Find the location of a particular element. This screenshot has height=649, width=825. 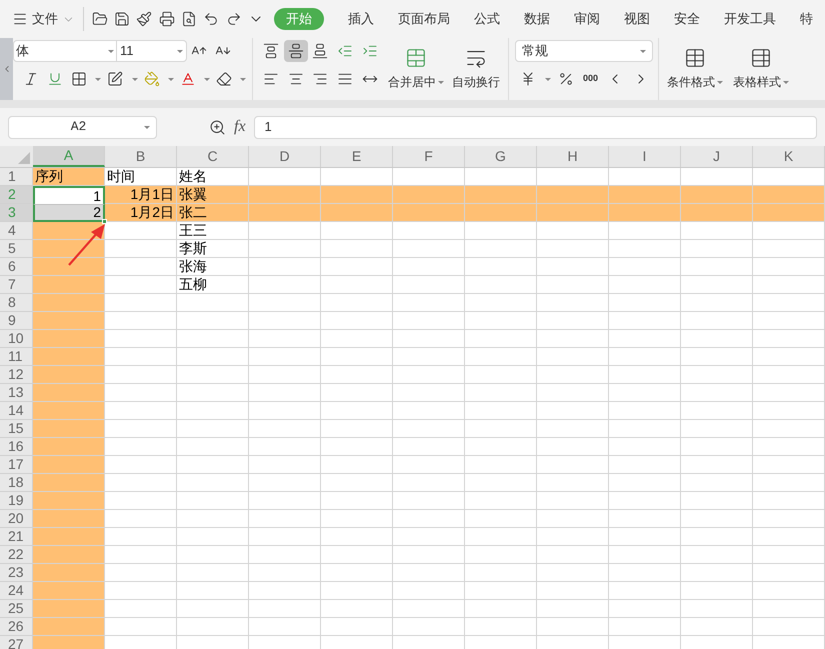

row-header: 15 is located at coordinates (16, 429).